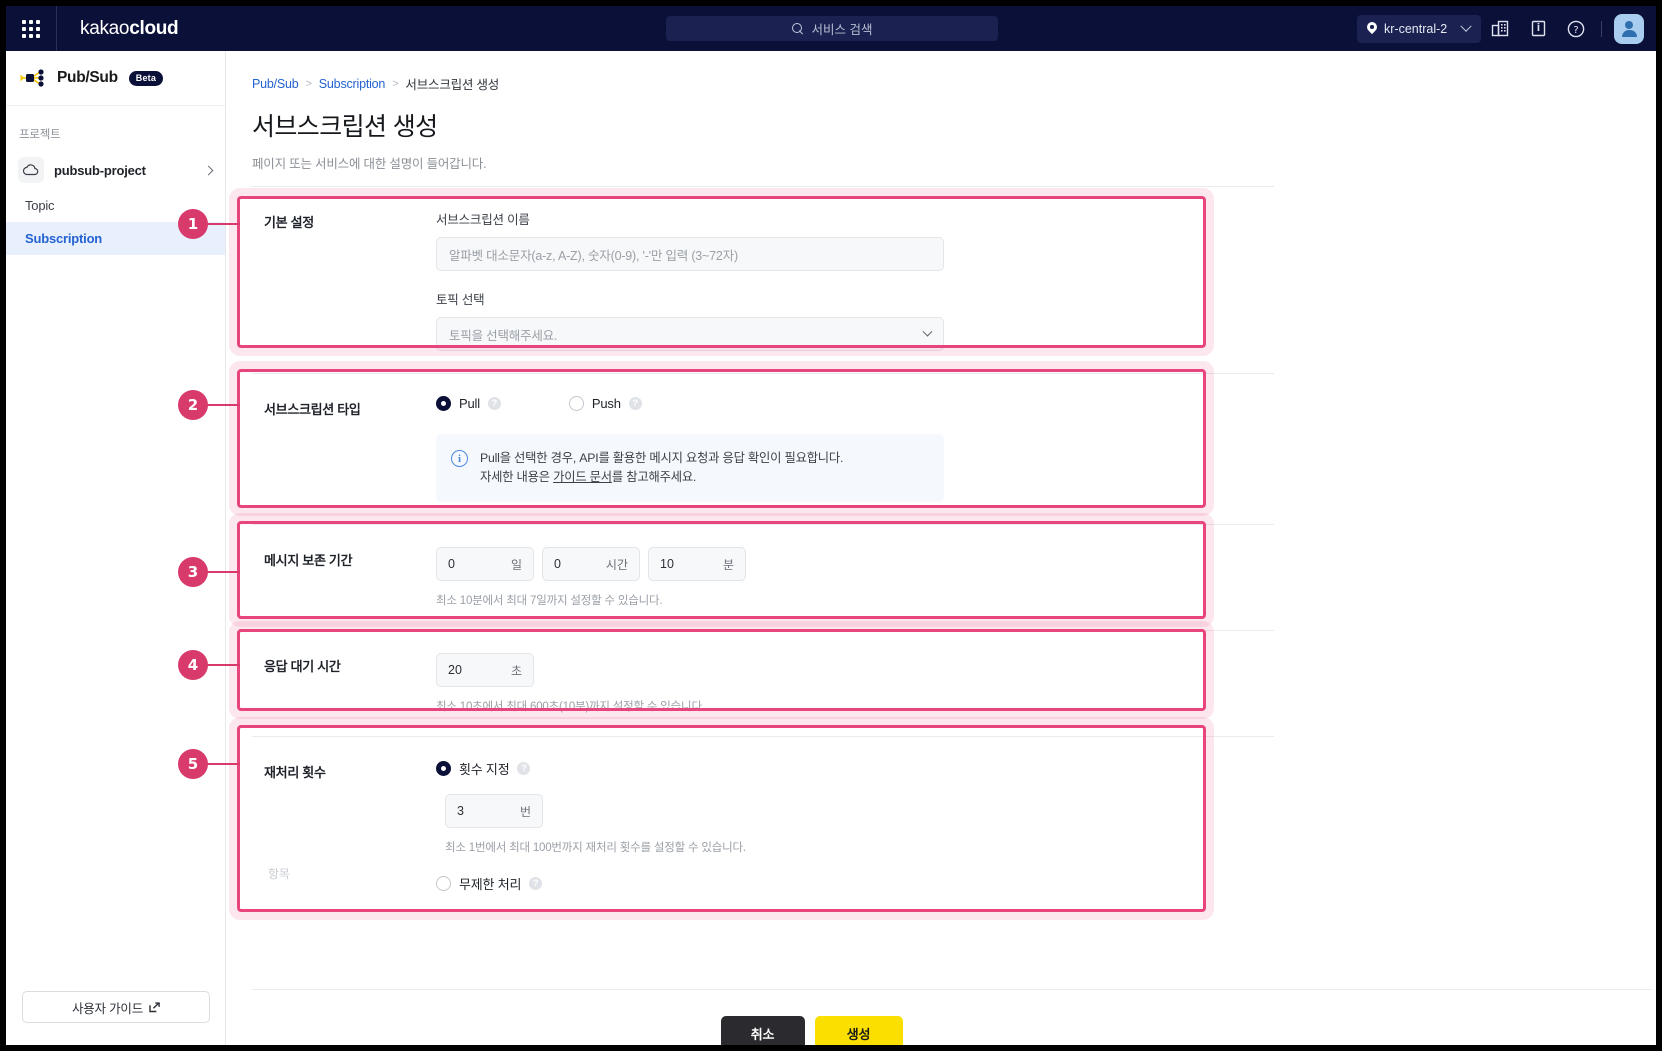  What do you see at coordinates (654, 477) in the screenshot?
I see `info-line-2-post: 를 참고해주세요.` at bounding box center [654, 477].